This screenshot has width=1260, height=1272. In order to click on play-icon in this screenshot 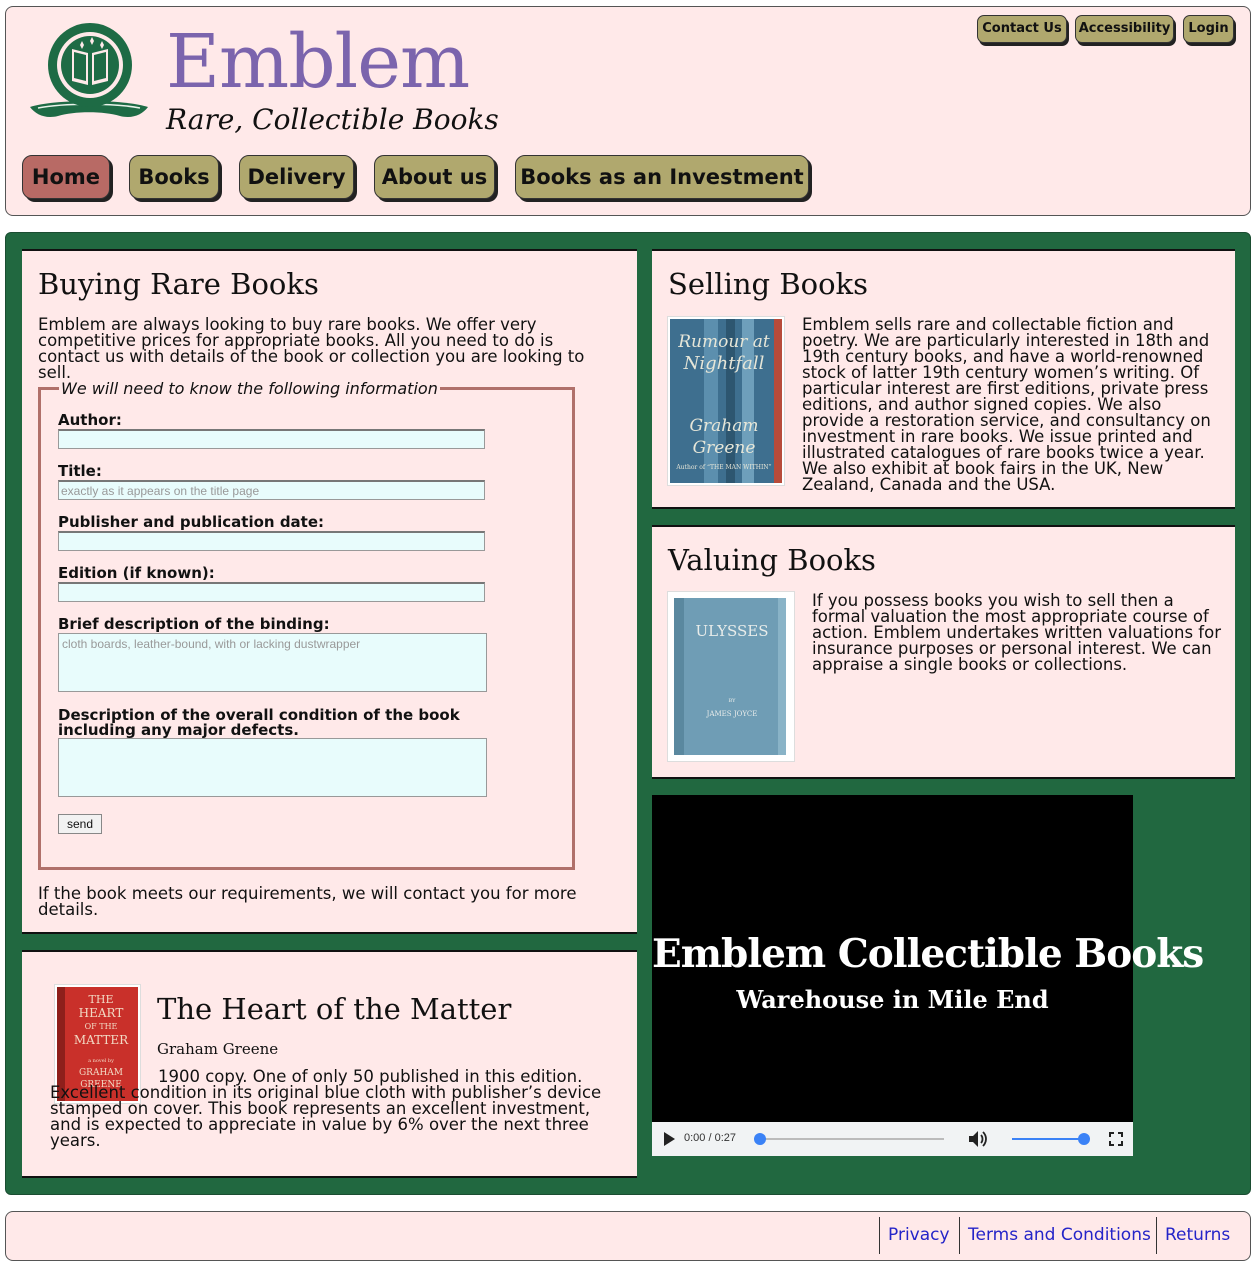, I will do `click(669, 1139)`.